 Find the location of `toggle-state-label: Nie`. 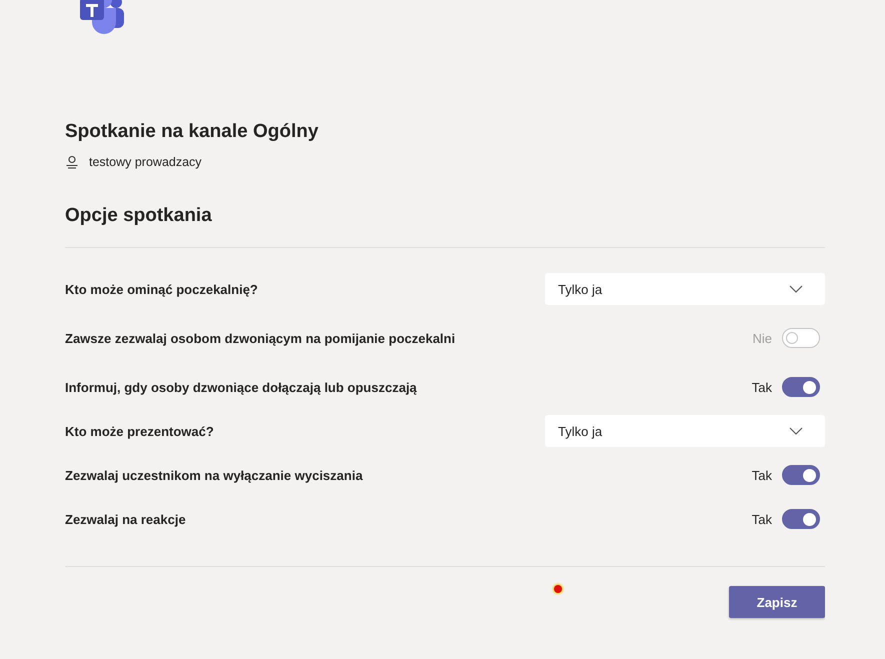

toggle-state-label: Nie is located at coordinates (762, 338).